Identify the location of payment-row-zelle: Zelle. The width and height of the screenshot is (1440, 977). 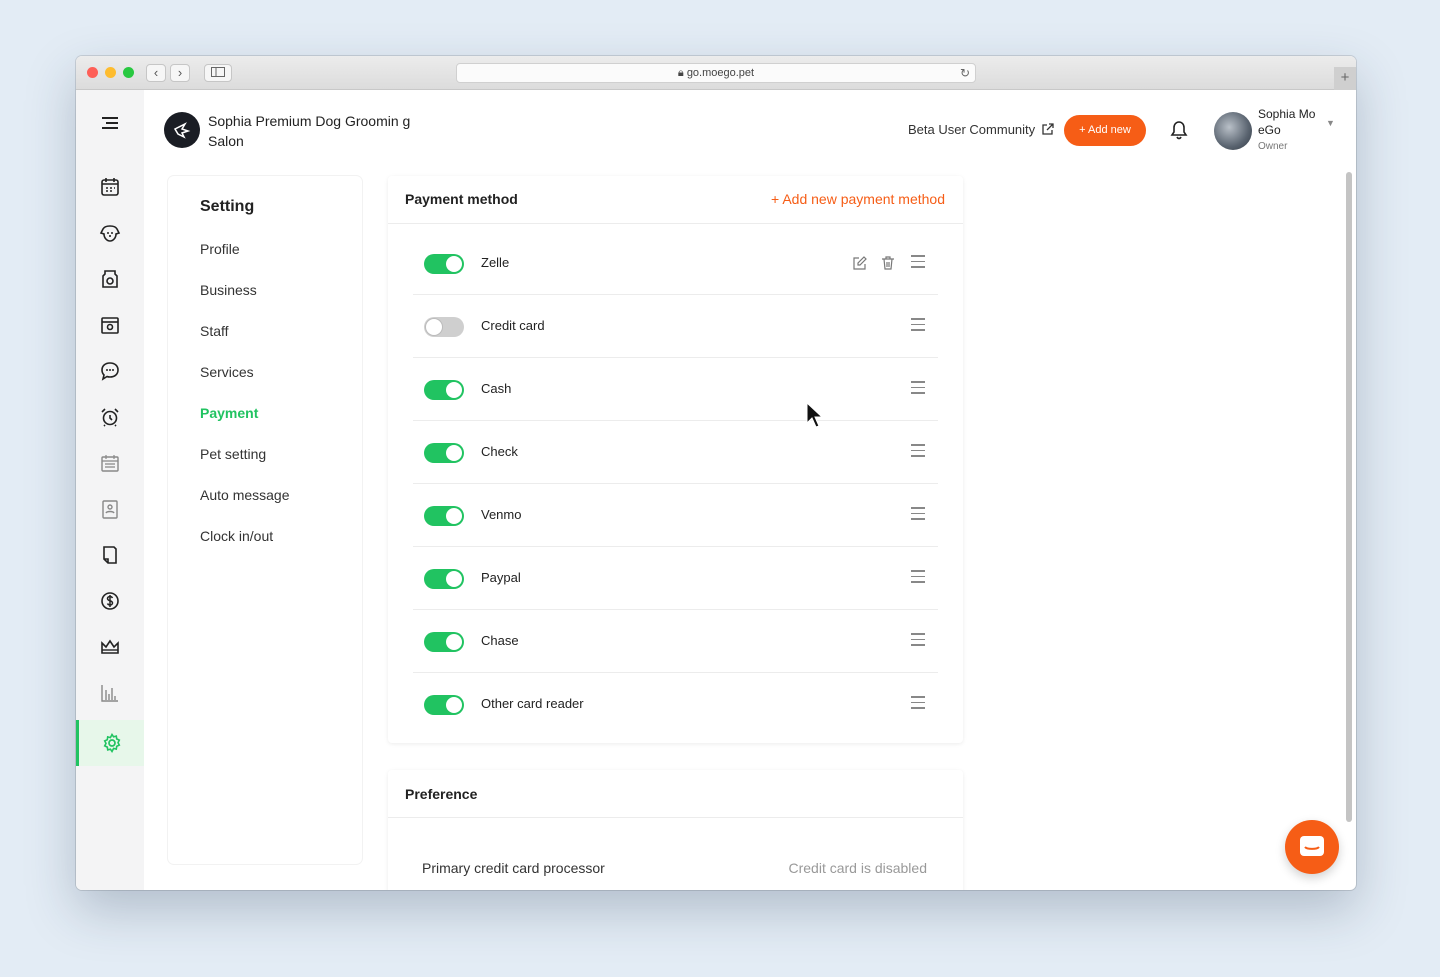
(675, 263).